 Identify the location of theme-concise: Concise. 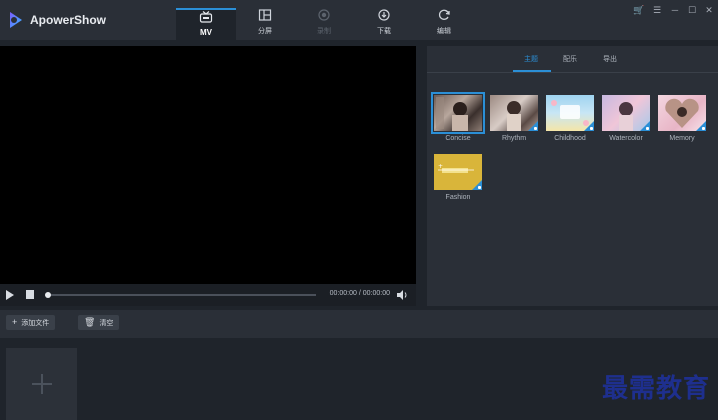
(458, 117).